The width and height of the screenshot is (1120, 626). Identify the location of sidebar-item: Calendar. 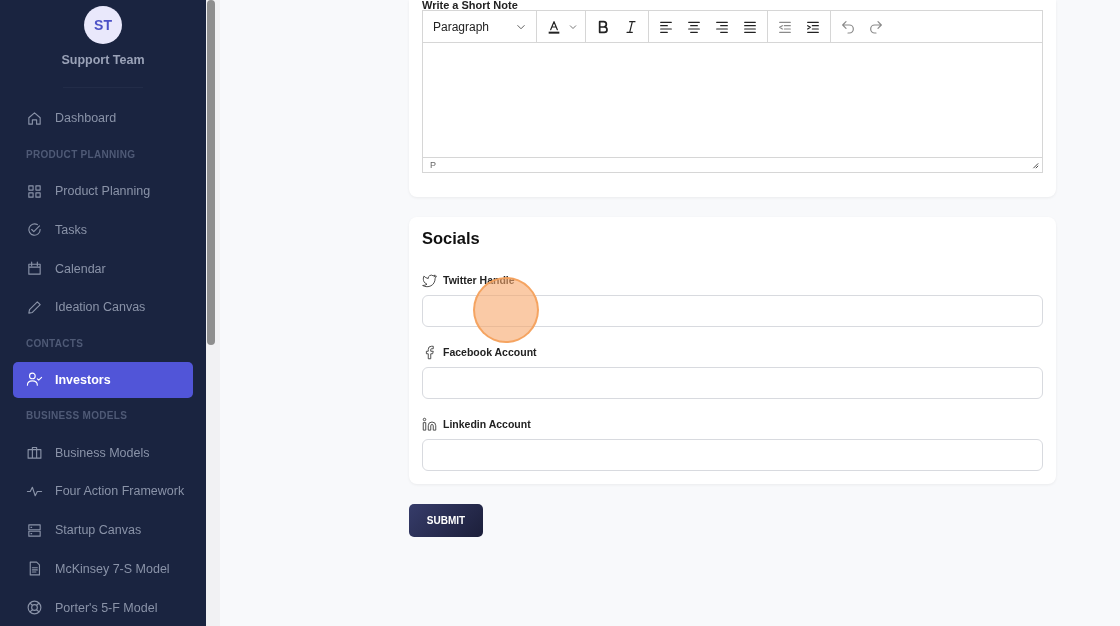
(103, 268).